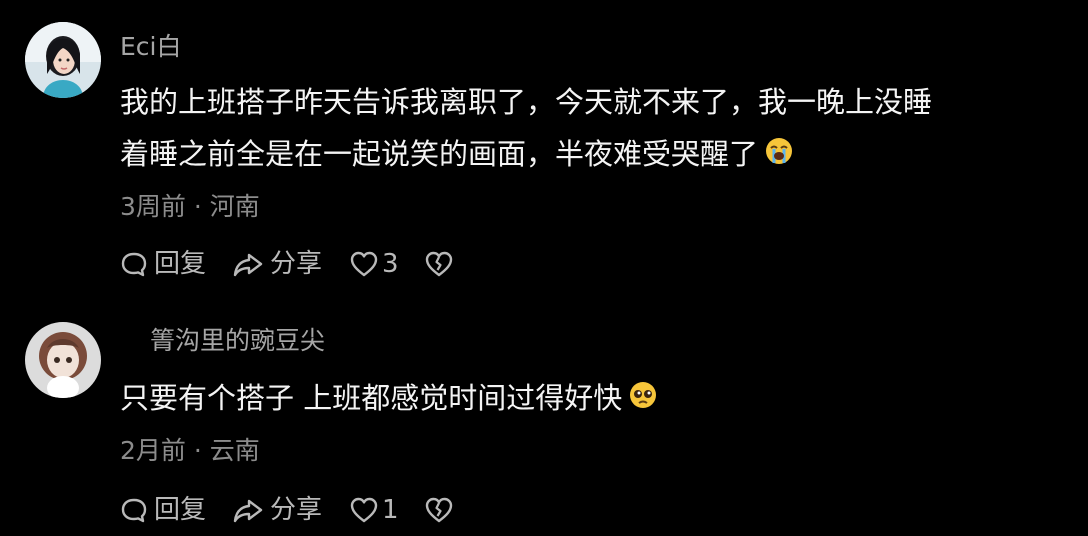 The image size is (1088, 536). What do you see at coordinates (390, 264) in the screenshot?
I see `like-count: 3` at bounding box center [390, 264].